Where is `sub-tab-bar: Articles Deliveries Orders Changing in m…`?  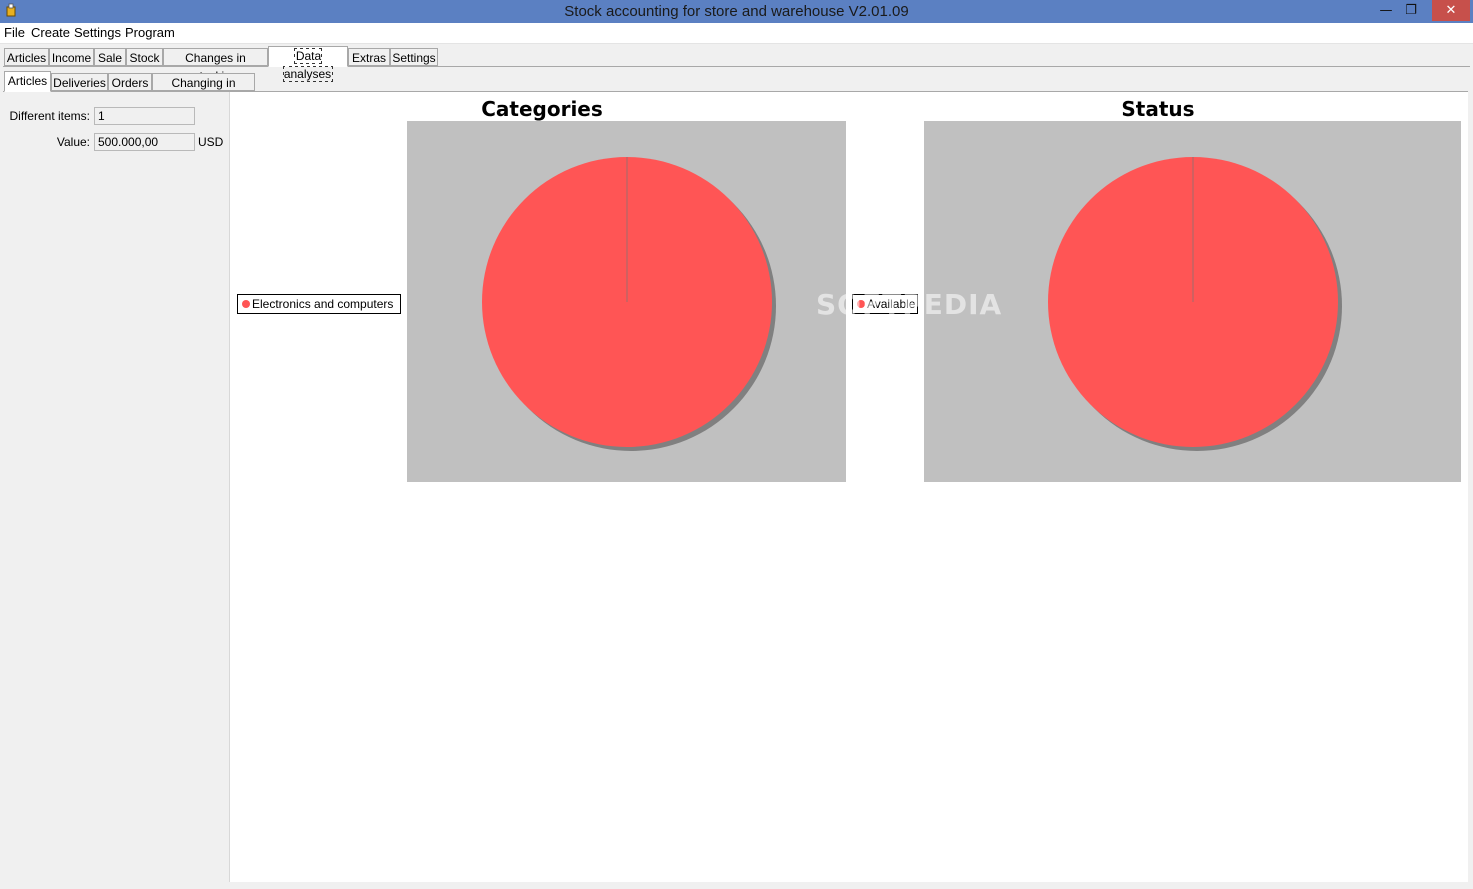
sub-tab-bar: Articles Deliveries Orders Changing in m… is located at coordinates (736, 89).